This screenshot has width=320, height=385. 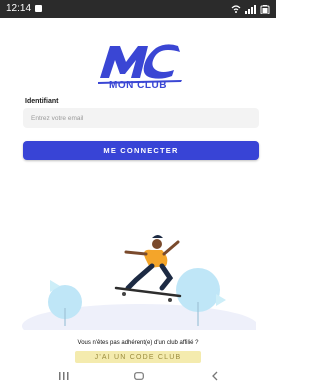 I want to click on status-icons, so click(x=251, y=9).